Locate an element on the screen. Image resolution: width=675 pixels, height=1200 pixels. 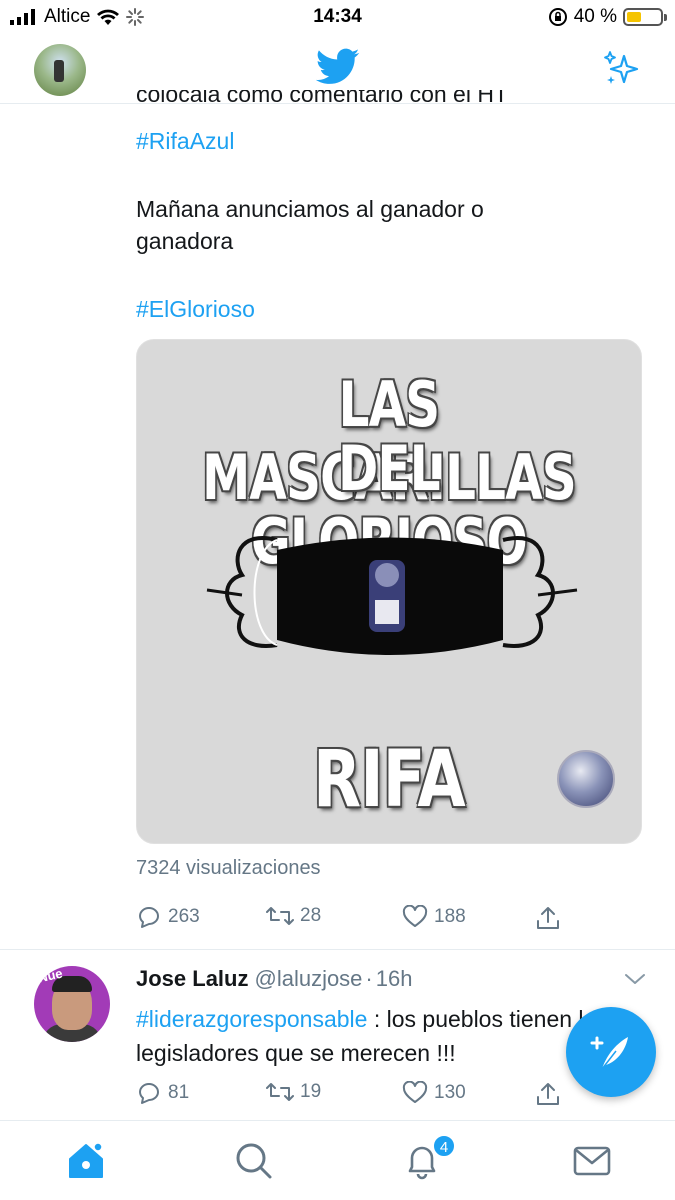
bottom-tab-bar is located at coordinates (337, 1160).